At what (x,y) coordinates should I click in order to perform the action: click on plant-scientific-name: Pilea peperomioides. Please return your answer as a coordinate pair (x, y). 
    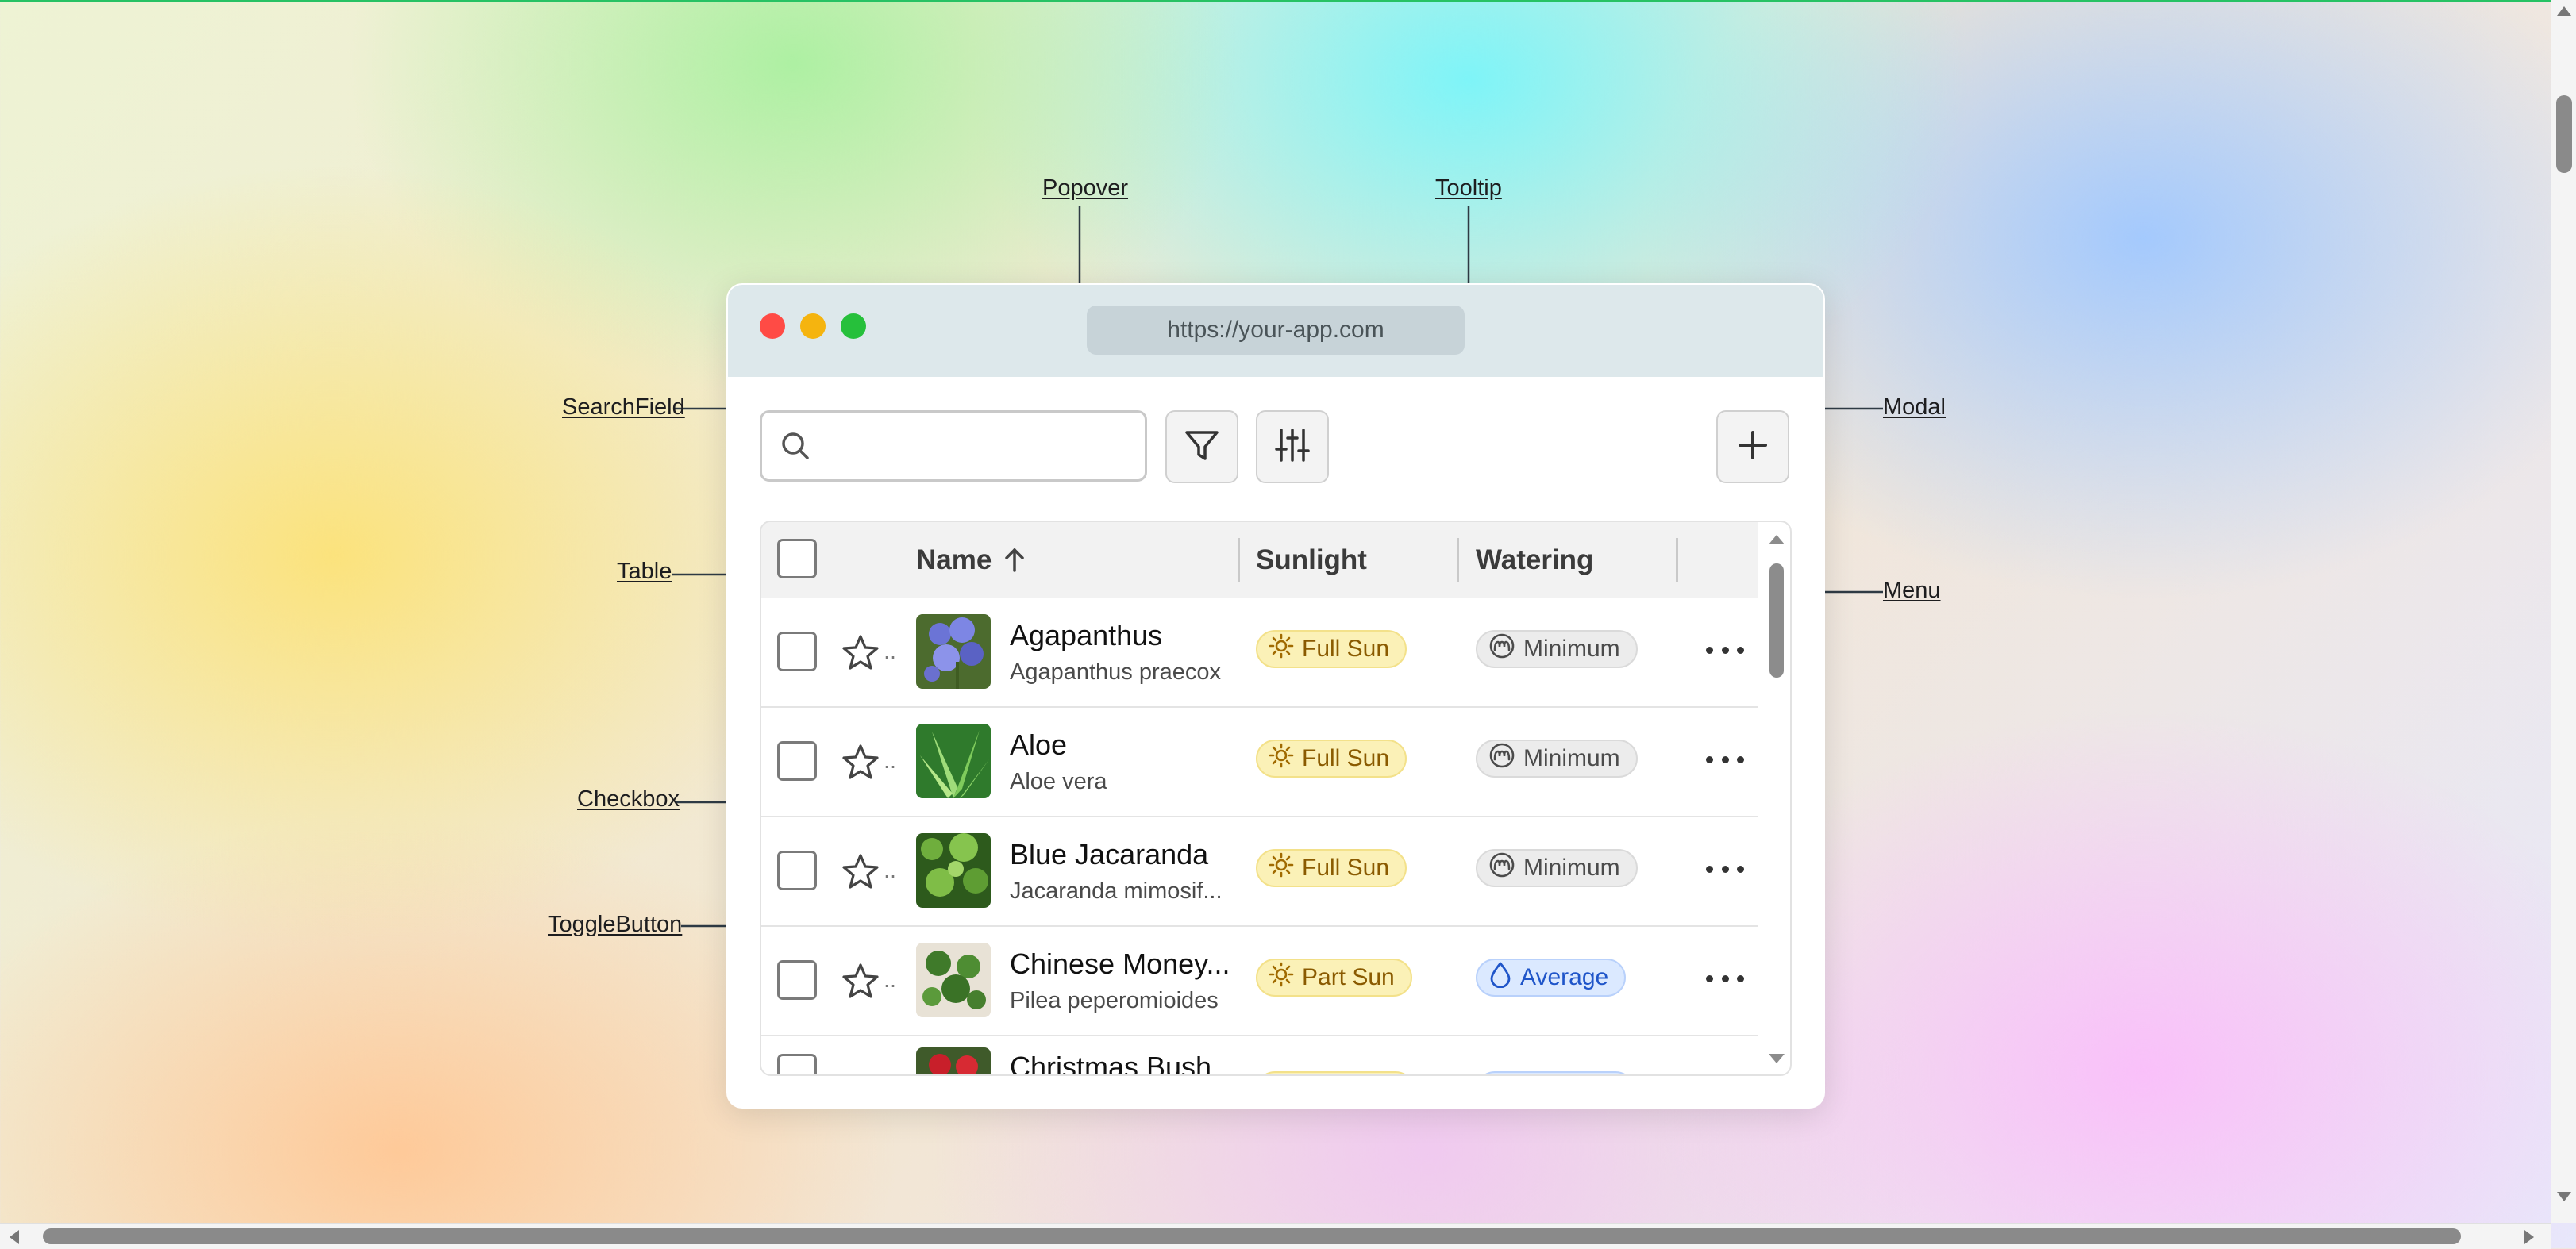
    Looking at the image, I should click on (1114, 1001).